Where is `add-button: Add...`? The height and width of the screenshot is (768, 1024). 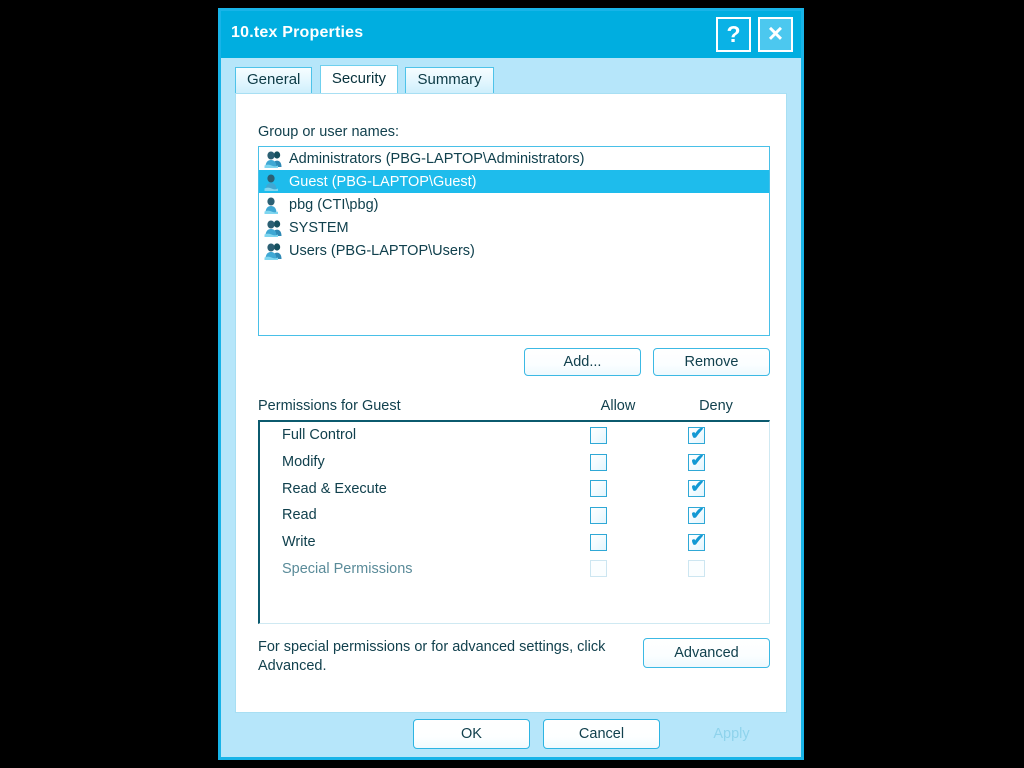 add-button: Add... is located at coordinates (582, 362).